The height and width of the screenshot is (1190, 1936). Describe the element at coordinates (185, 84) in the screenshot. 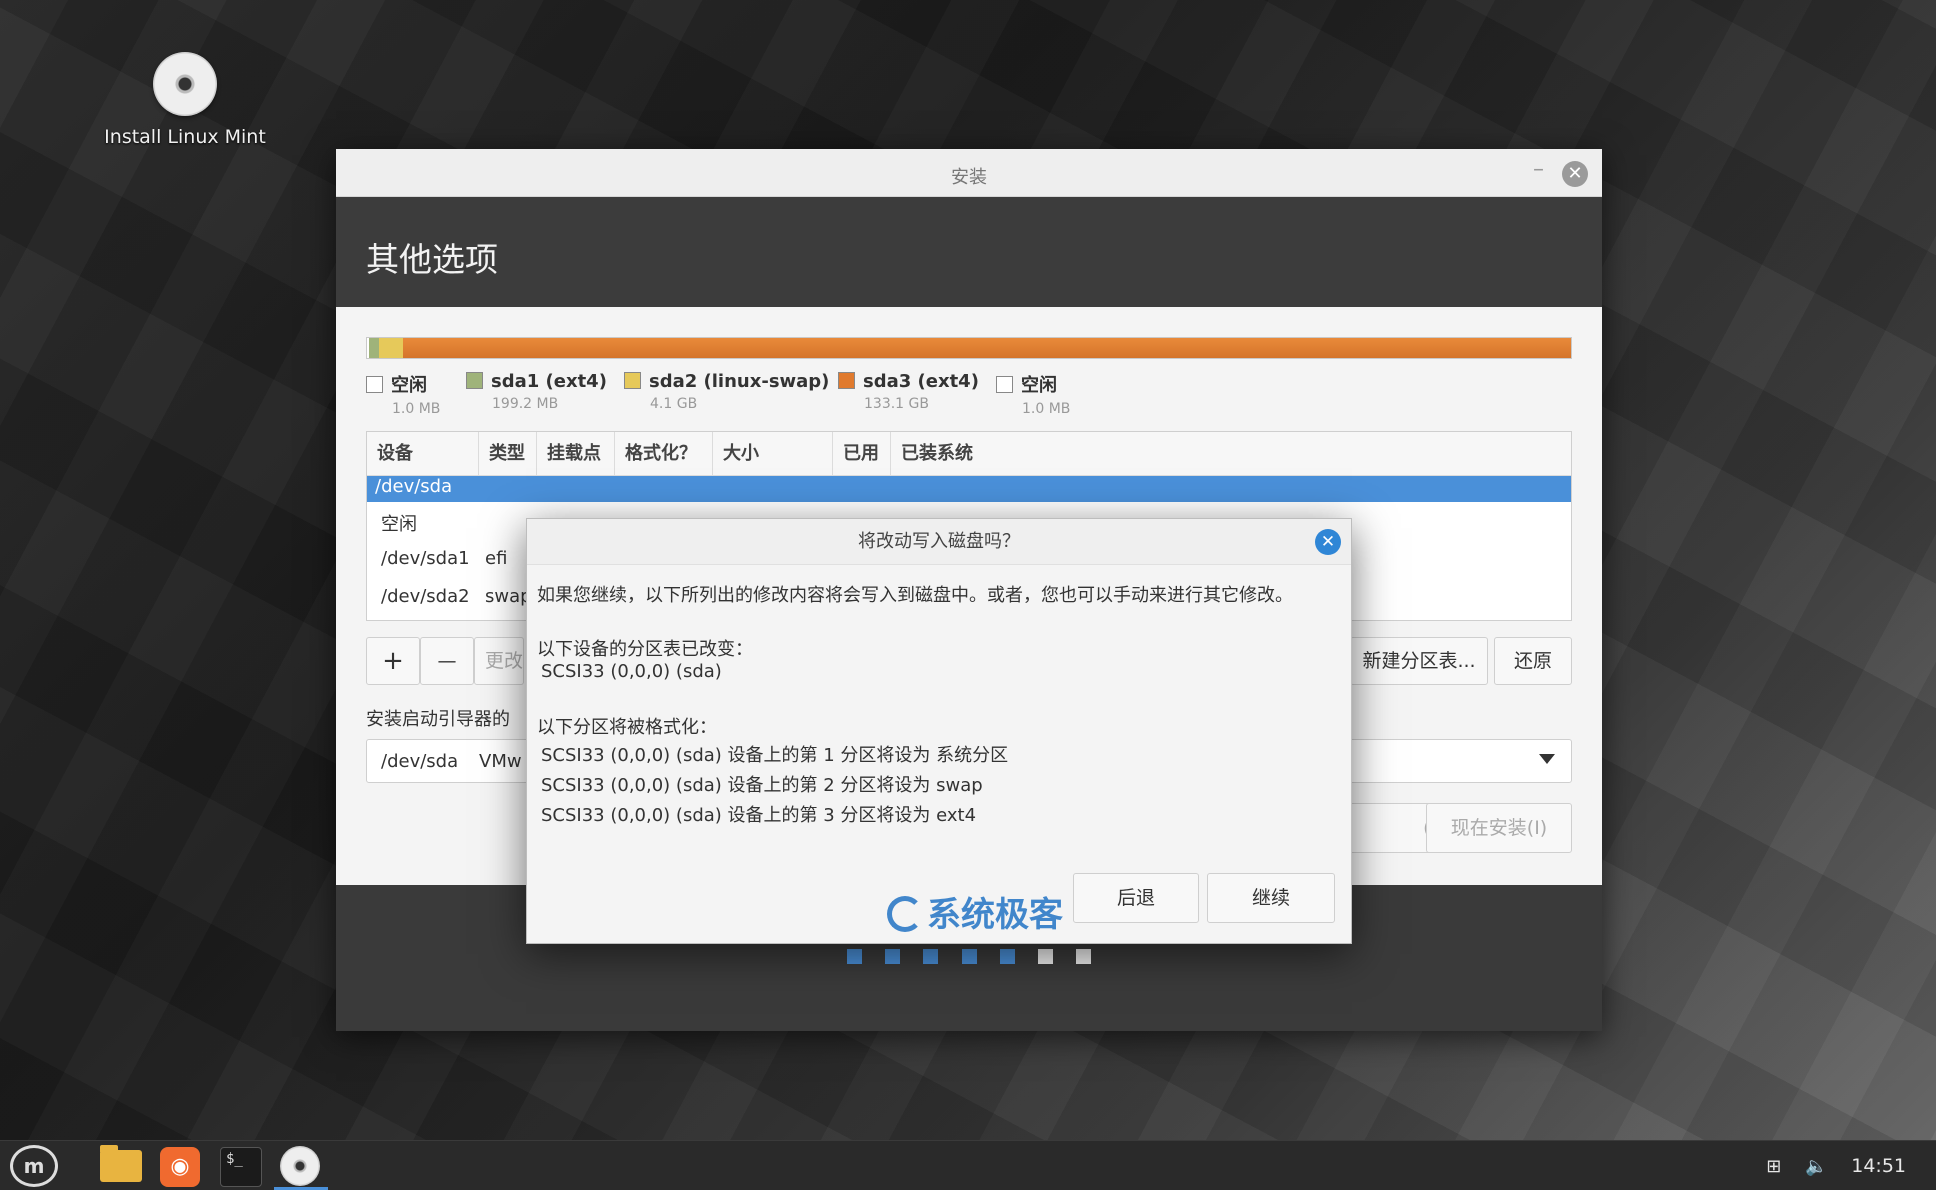

I see `disc-icon` at that location.